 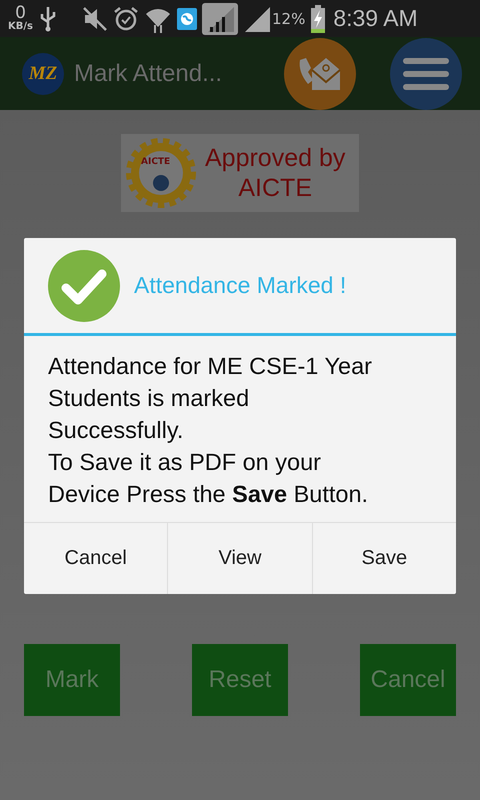 What do you see at coordinates (239, 558) in the screenshot?
I see `dialog-button: View` at bounding box center [239, 558].